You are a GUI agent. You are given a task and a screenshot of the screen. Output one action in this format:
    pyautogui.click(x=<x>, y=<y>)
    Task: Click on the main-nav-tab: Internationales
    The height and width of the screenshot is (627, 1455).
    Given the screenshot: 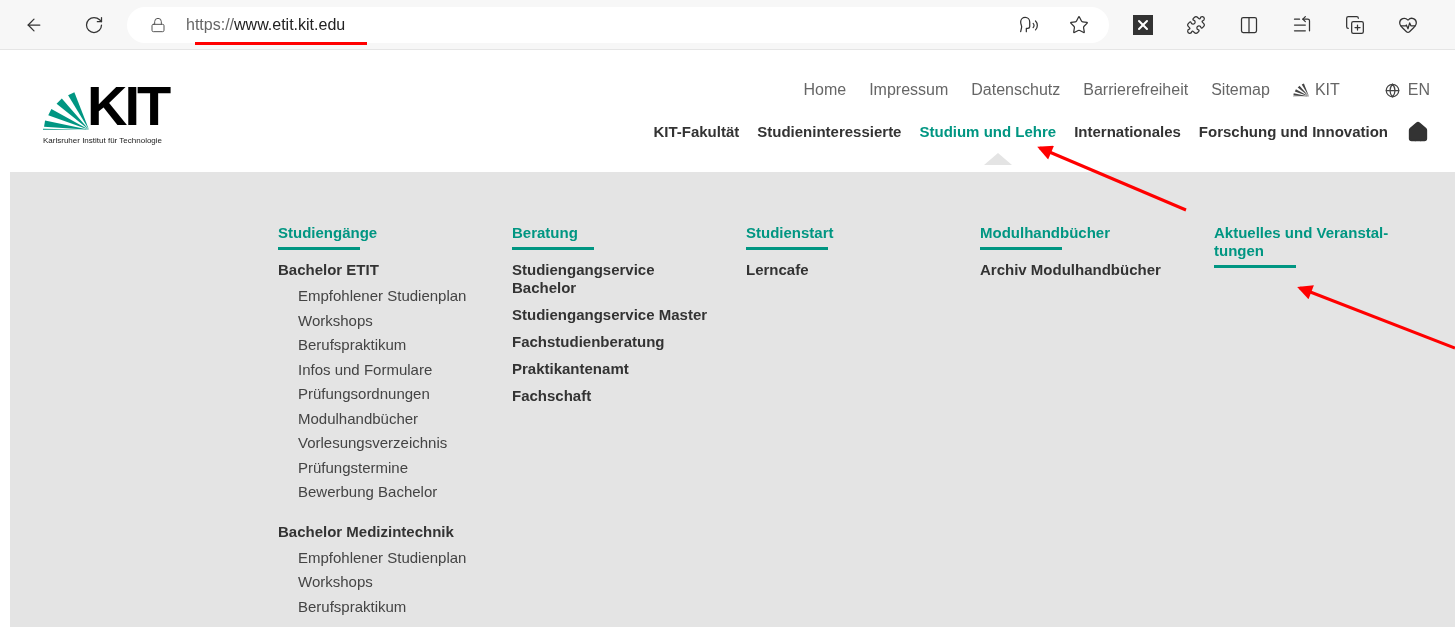 What is the action you would take?
    pyautogui.click(x=1127, y=132)
    